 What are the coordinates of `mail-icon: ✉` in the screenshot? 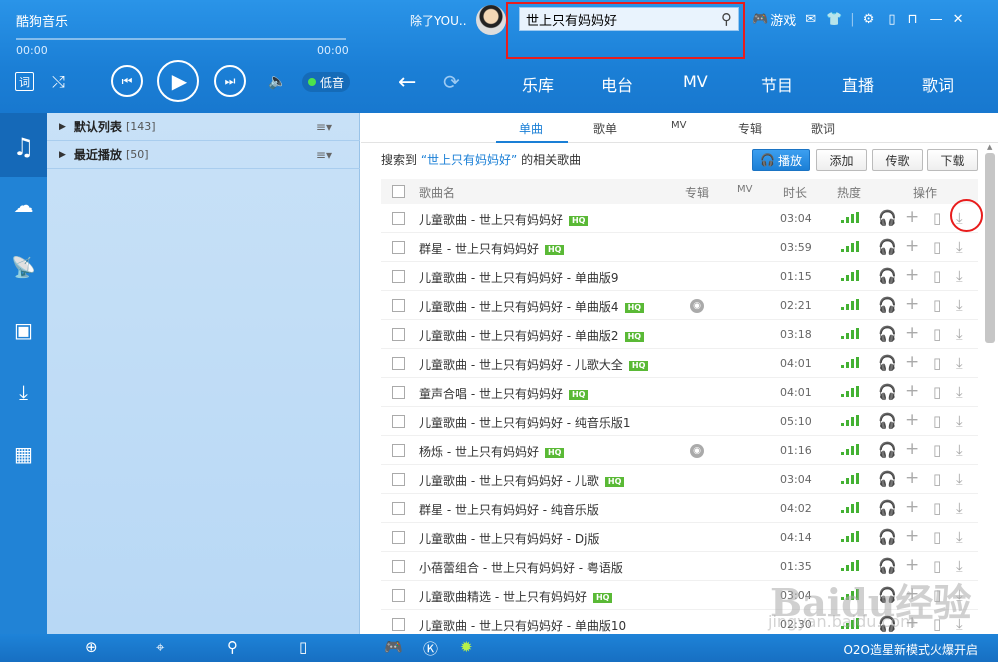 It's located at (810, 19).